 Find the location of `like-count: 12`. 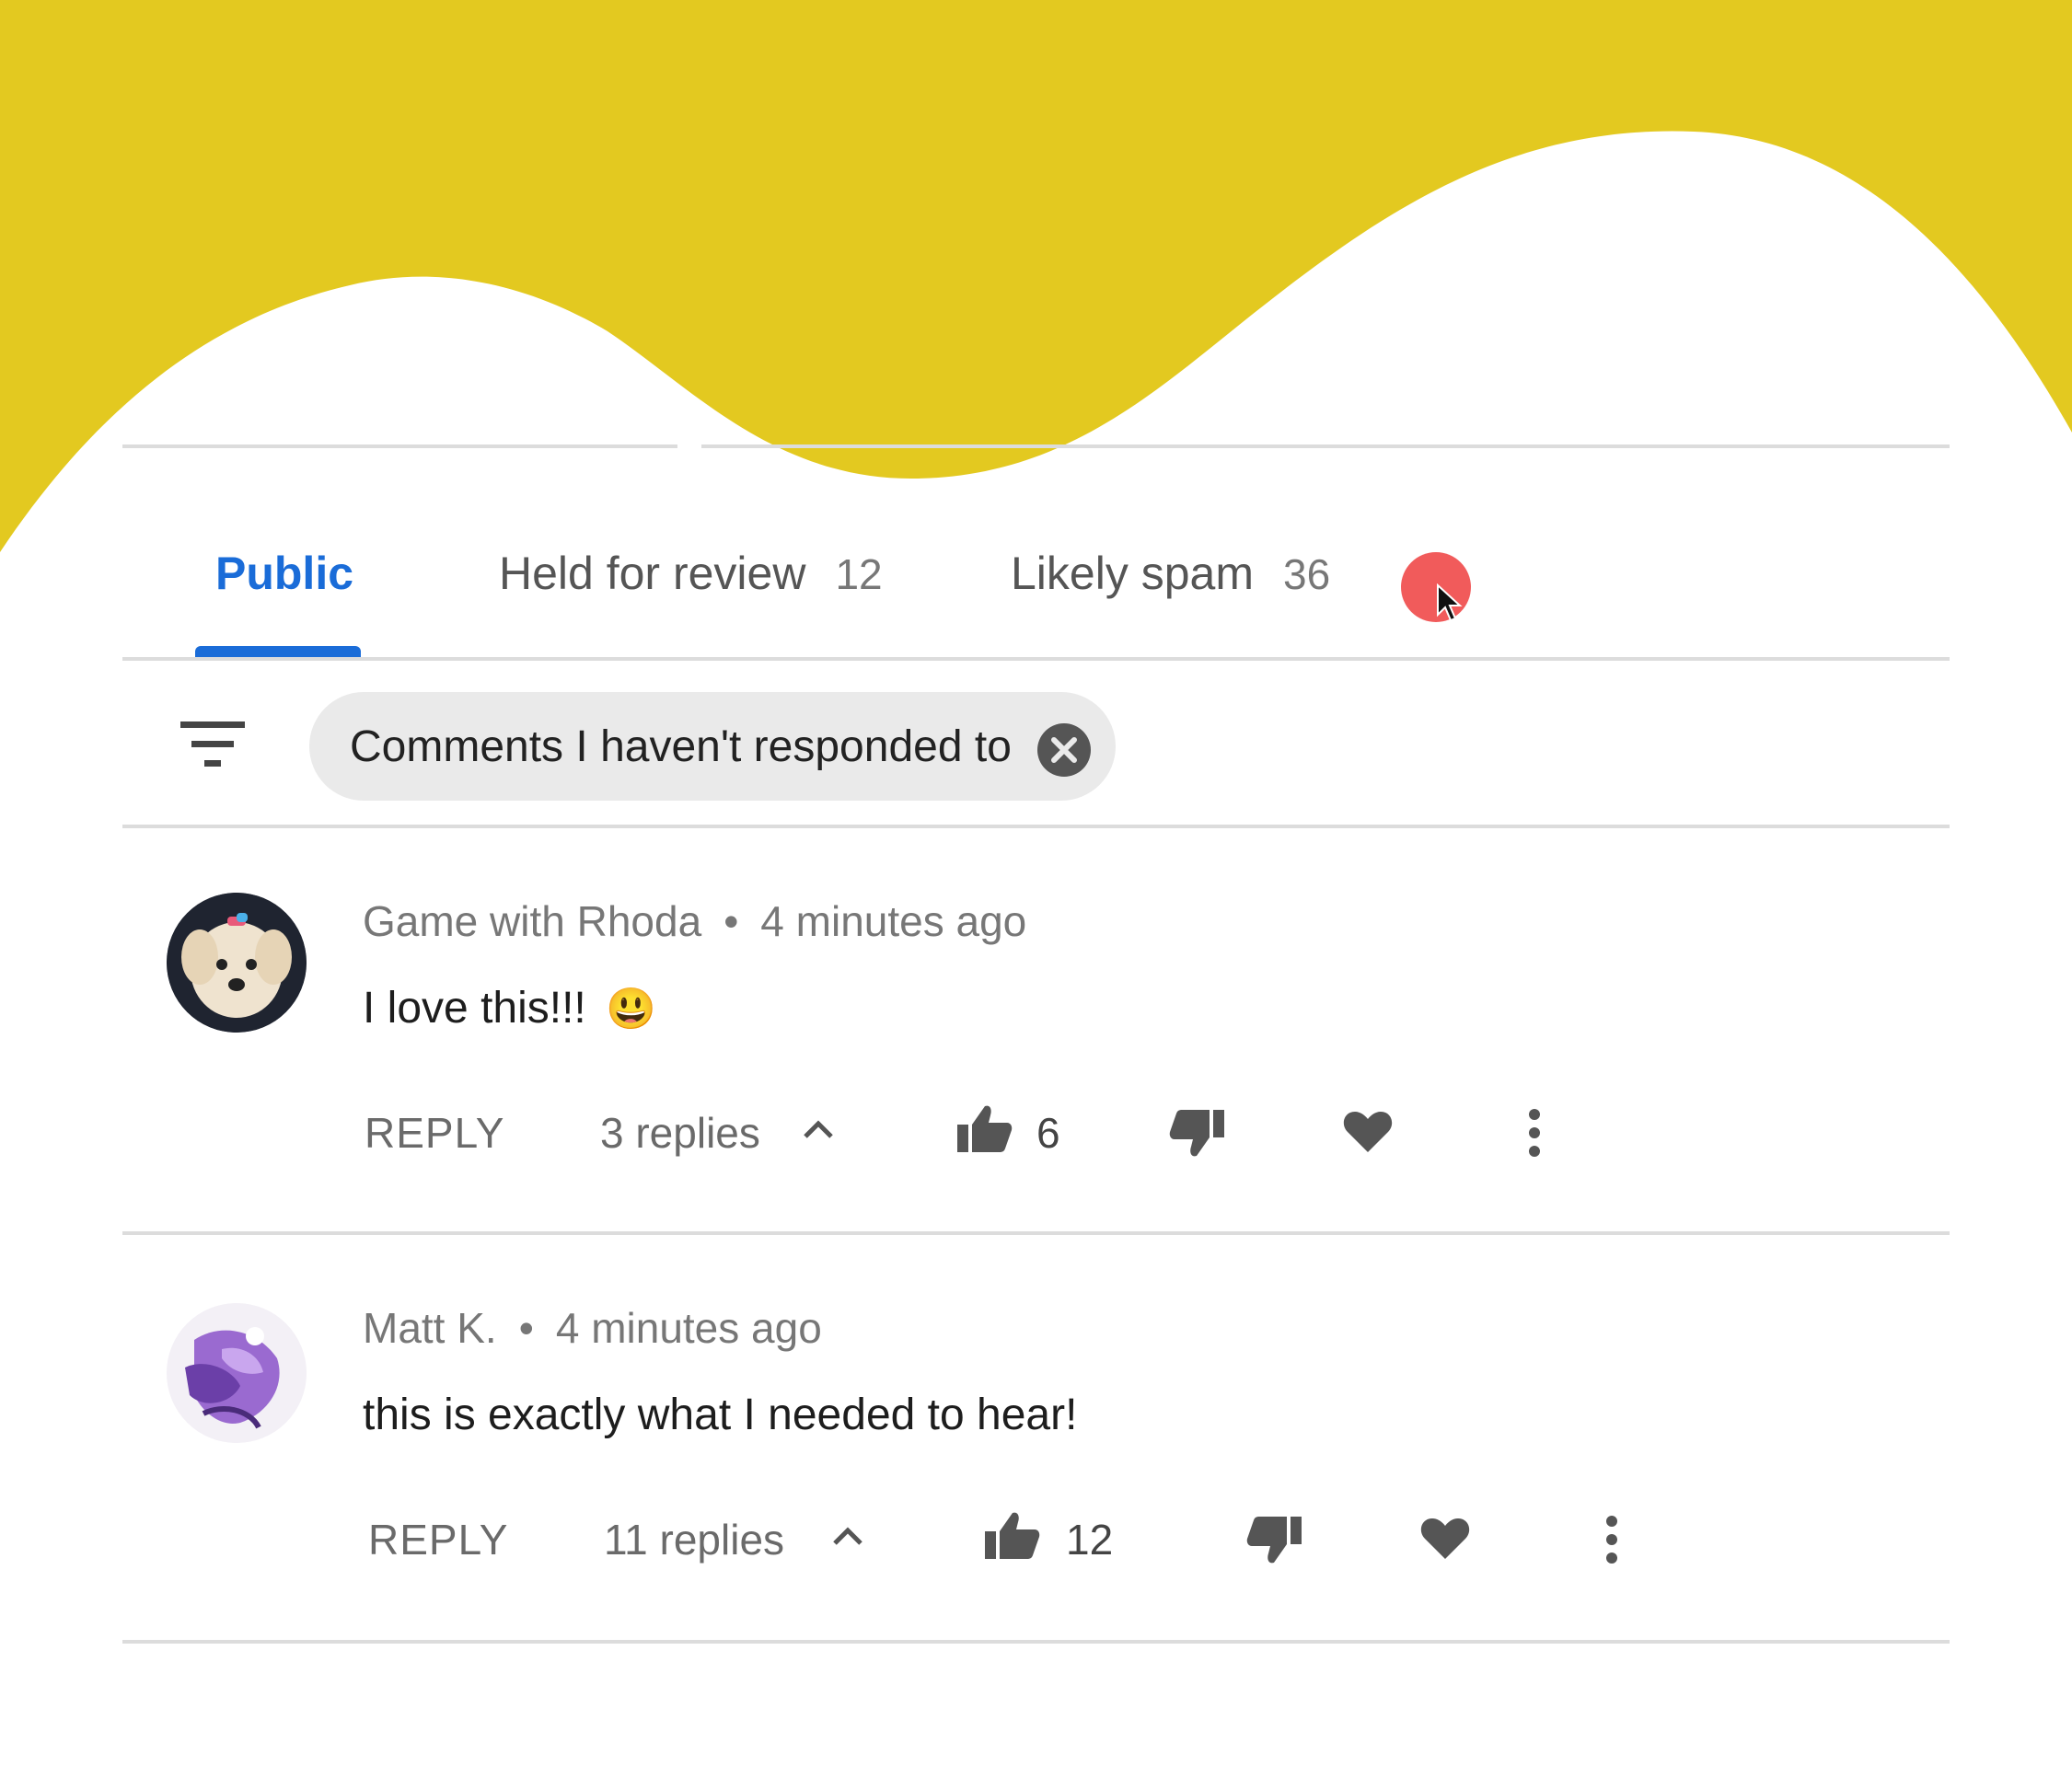

like-count: 12 is located at coordinates (1090, 1540).